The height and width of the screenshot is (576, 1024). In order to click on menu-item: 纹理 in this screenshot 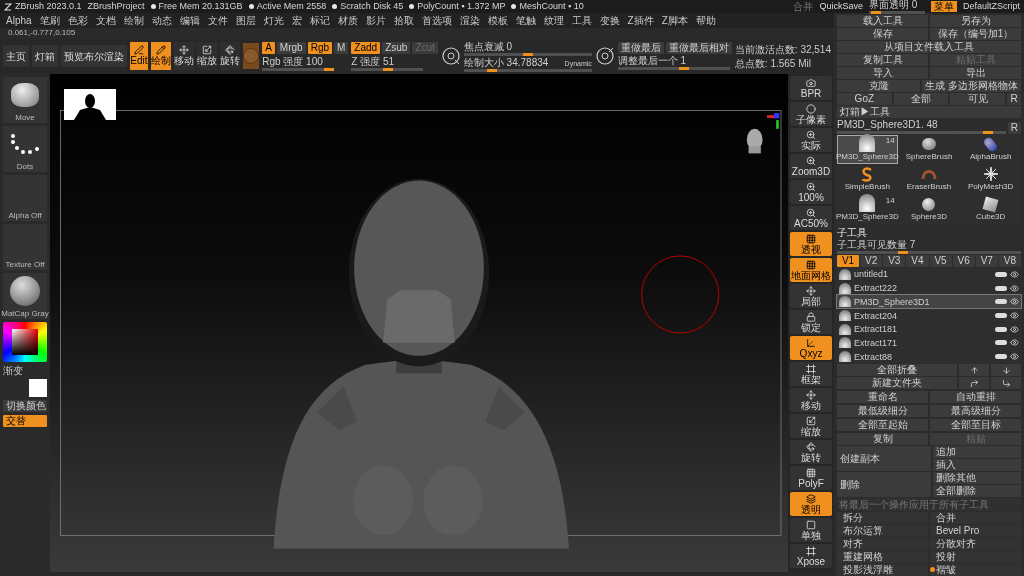, I will do `click(553, 20)`.